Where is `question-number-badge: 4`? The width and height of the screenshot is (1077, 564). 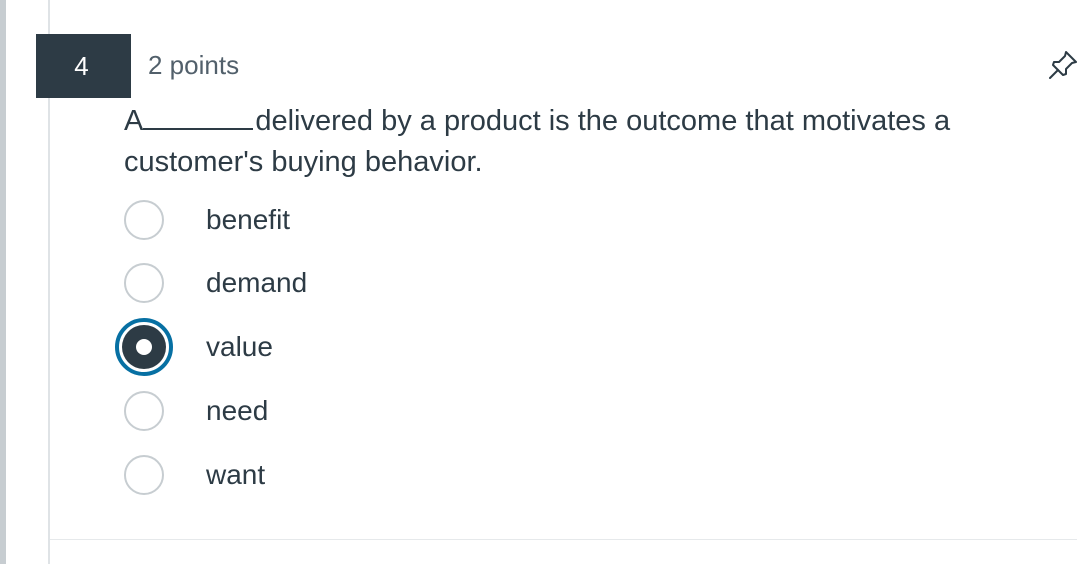
question-number-badge: 4 is located at coordinates (83, 66).